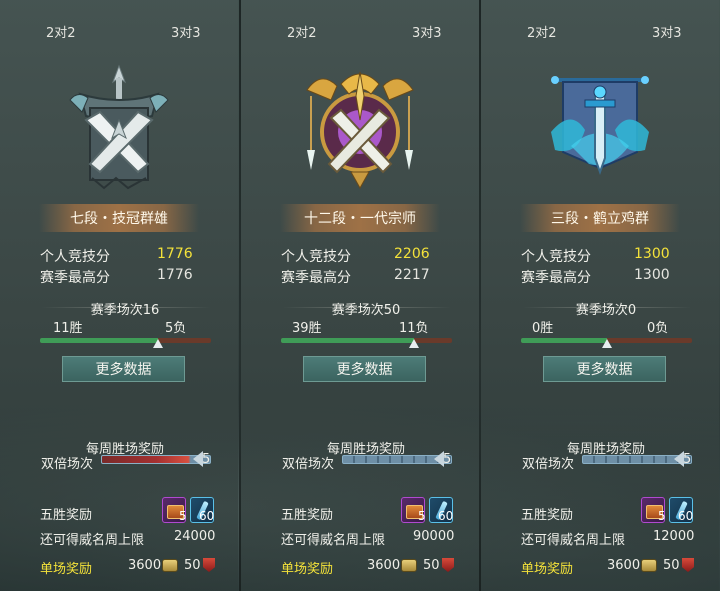  I want to click on wins-count: 39胜, so click(307, 328).